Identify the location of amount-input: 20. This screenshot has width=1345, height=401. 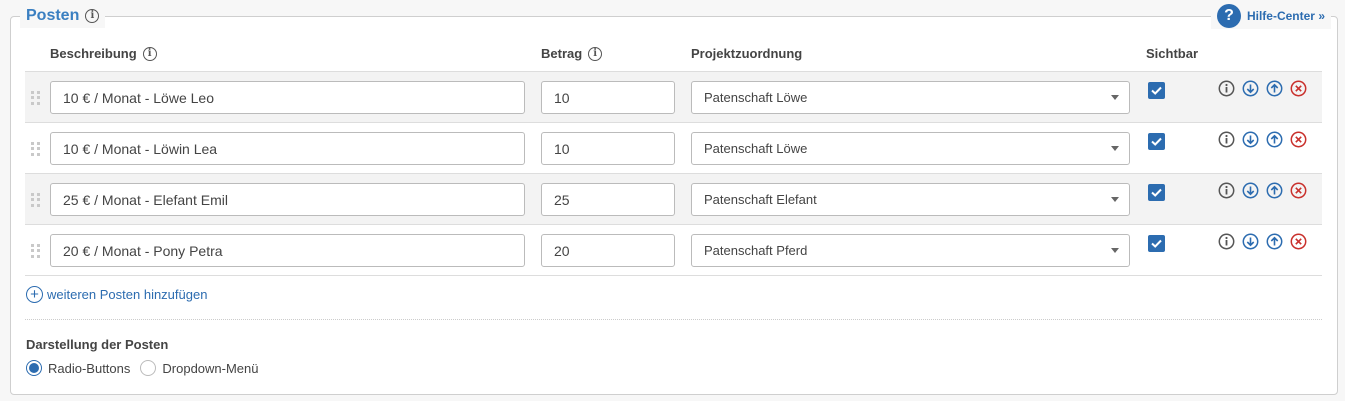
(608, 250).